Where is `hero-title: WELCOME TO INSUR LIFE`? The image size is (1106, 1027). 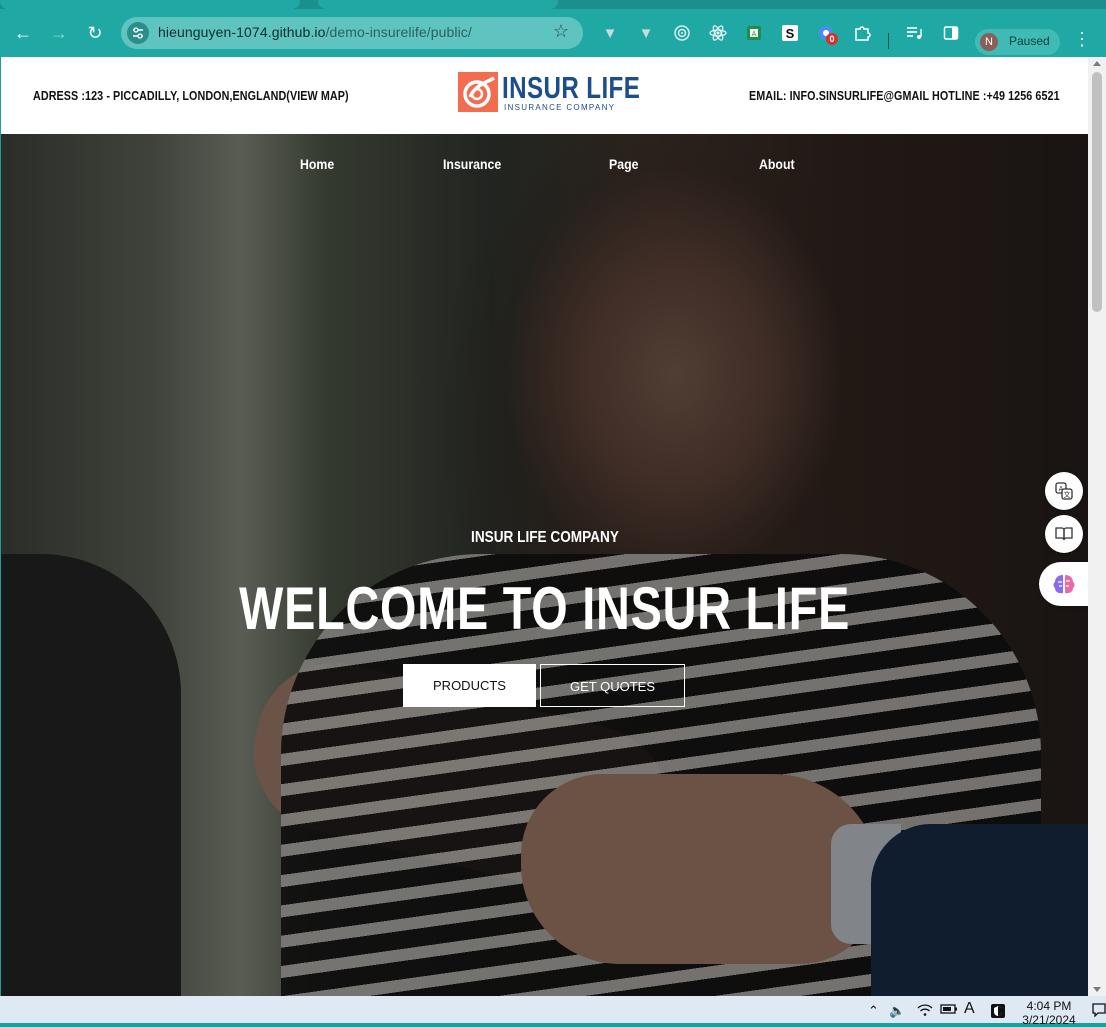 hero-title: WELCOME TO INSUR LIFE is located at coordinates (544, 608).